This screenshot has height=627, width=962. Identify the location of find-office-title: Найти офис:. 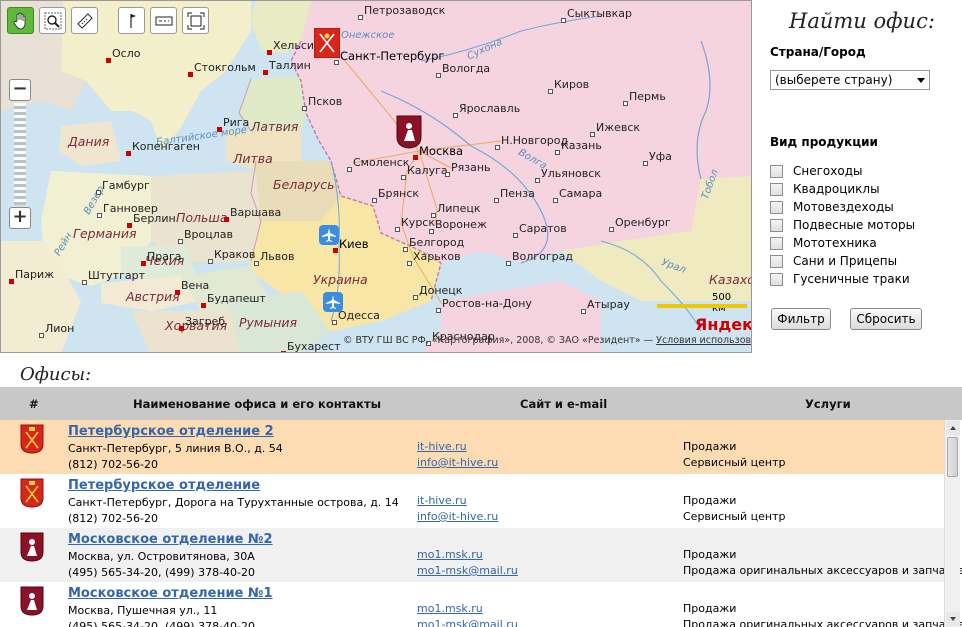
(862, 21).